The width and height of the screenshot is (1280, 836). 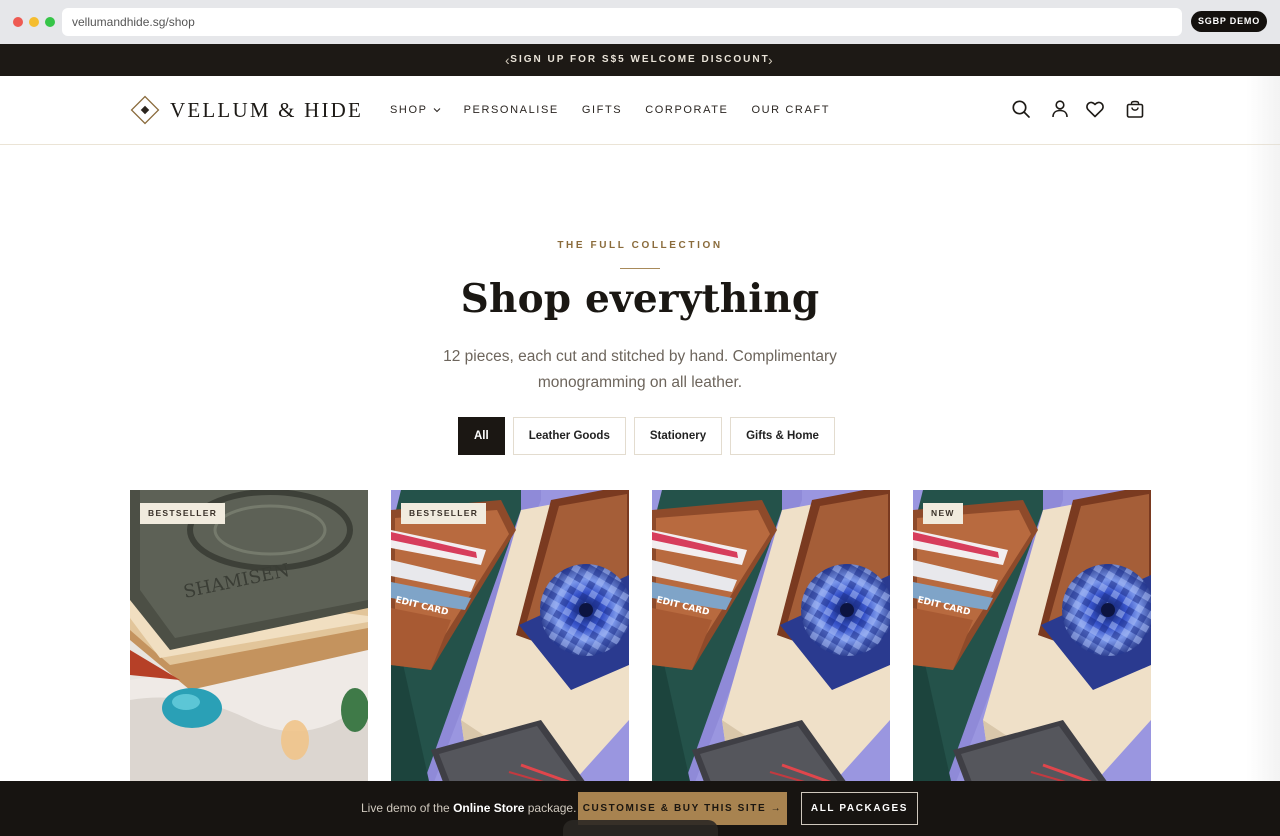 I want to click on collection-eyebrow: THE FULL COLLECTION, so click(x=640, y=245).